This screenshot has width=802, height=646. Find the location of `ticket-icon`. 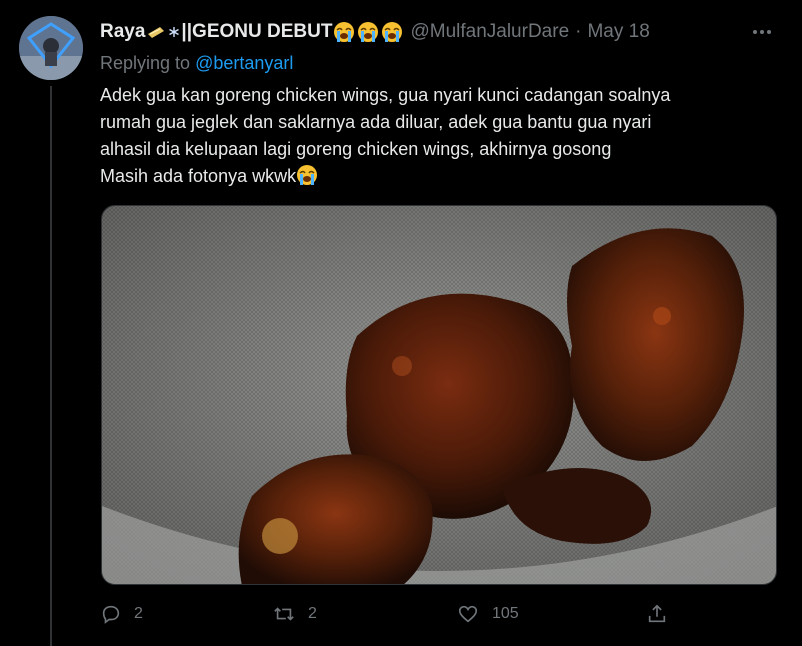

ticket-icon is located at coordinates (156, 32).